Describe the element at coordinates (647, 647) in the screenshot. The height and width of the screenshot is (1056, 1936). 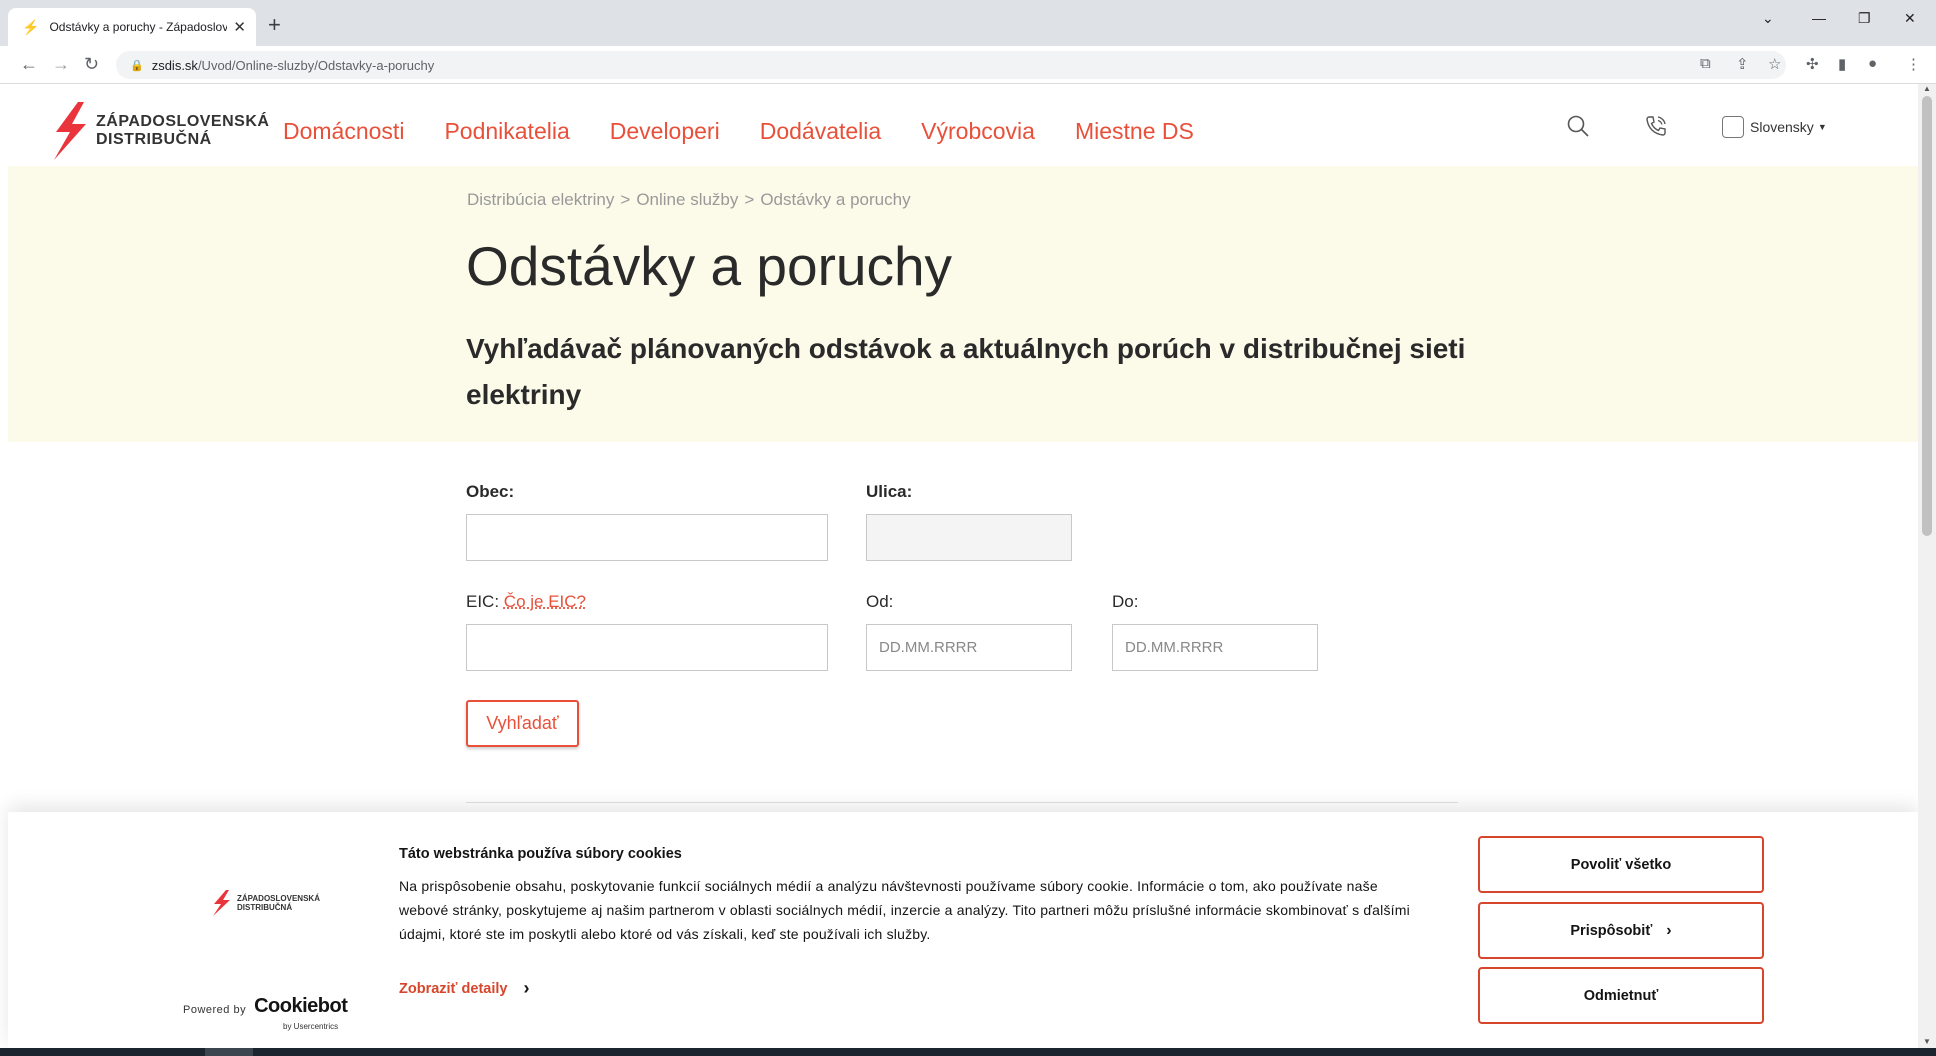
I see `eic-input` at that location.